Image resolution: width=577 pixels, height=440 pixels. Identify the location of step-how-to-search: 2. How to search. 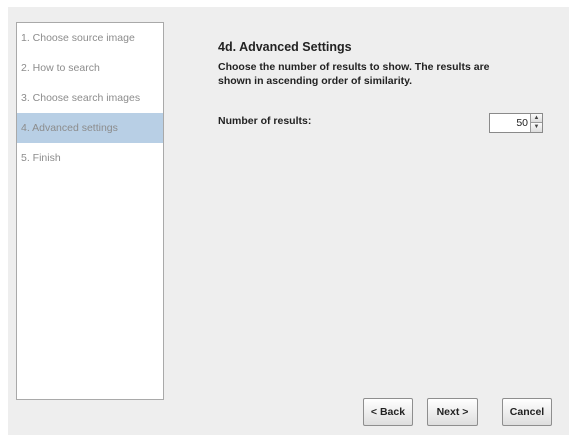
(90, 68).